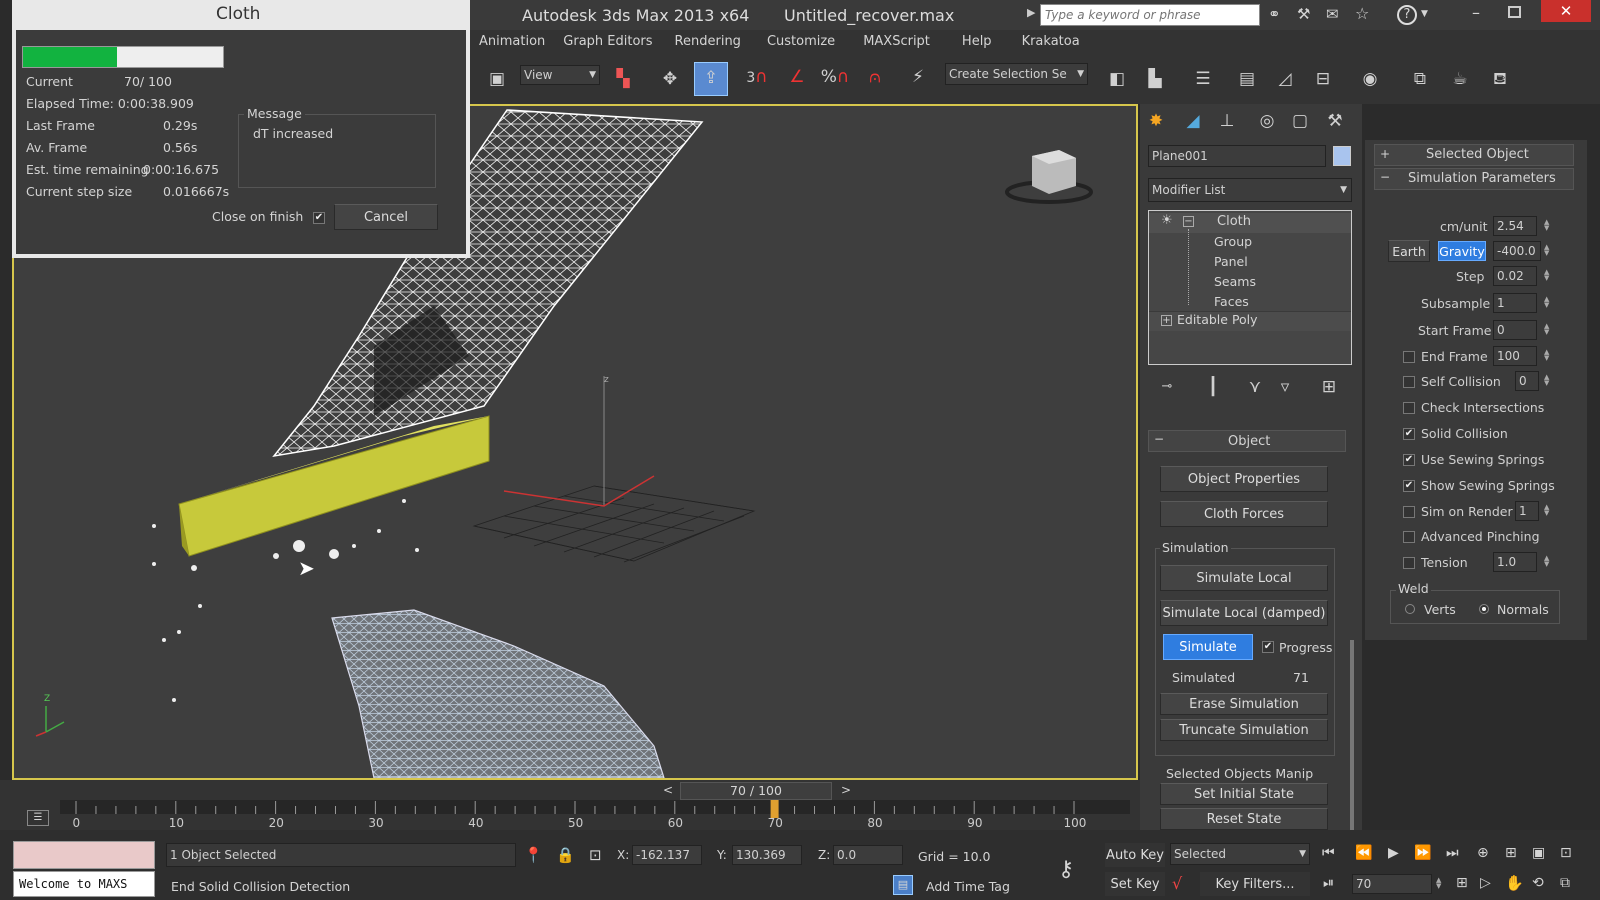 The height and width of the screenshot is (900, 1600). Describe the element at coordinates (1548, 510) in the screenshot. I see `sim-on-render-spinner: ▲ ▼` at that location.